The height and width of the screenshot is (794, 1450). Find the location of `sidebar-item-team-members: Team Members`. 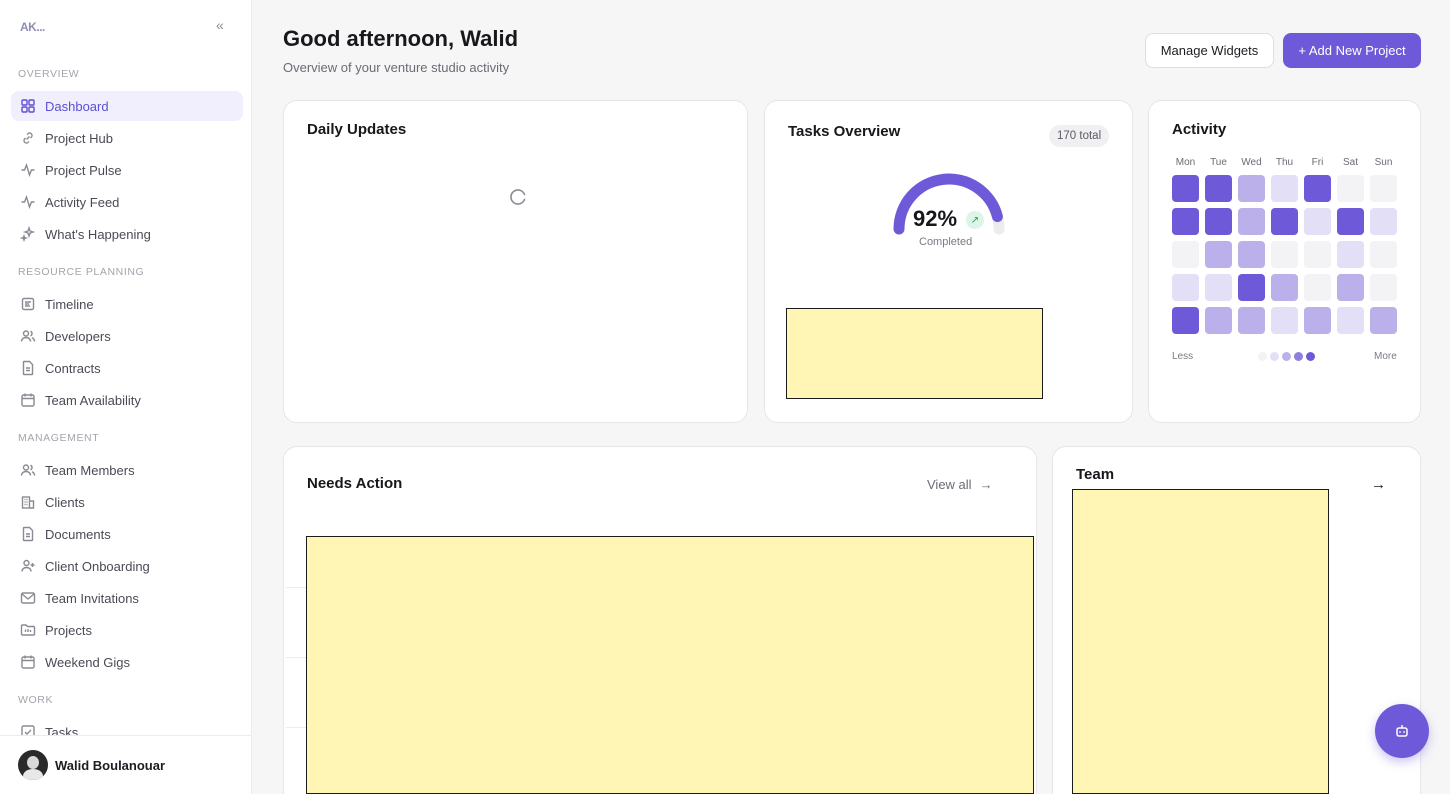

sidebar-item-team-members: Team Members is located at coordinates (127, 470).